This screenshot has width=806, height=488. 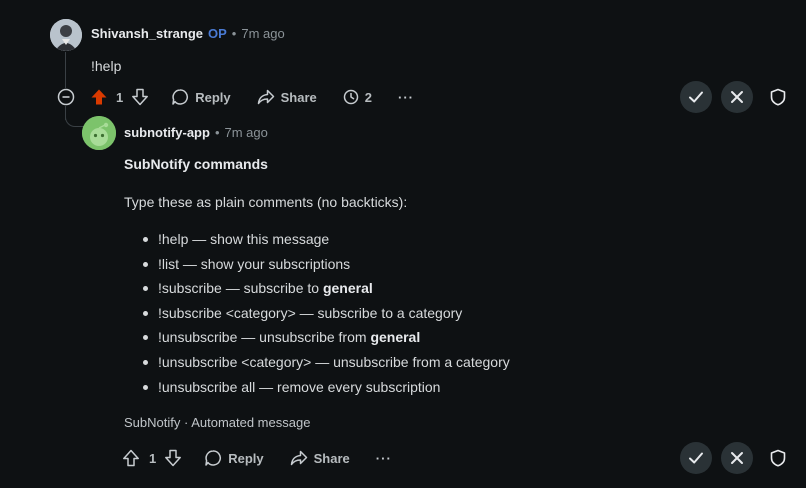 I want to click on list-item: !subscribe — subscribe to general, so click(x=325, y=288).